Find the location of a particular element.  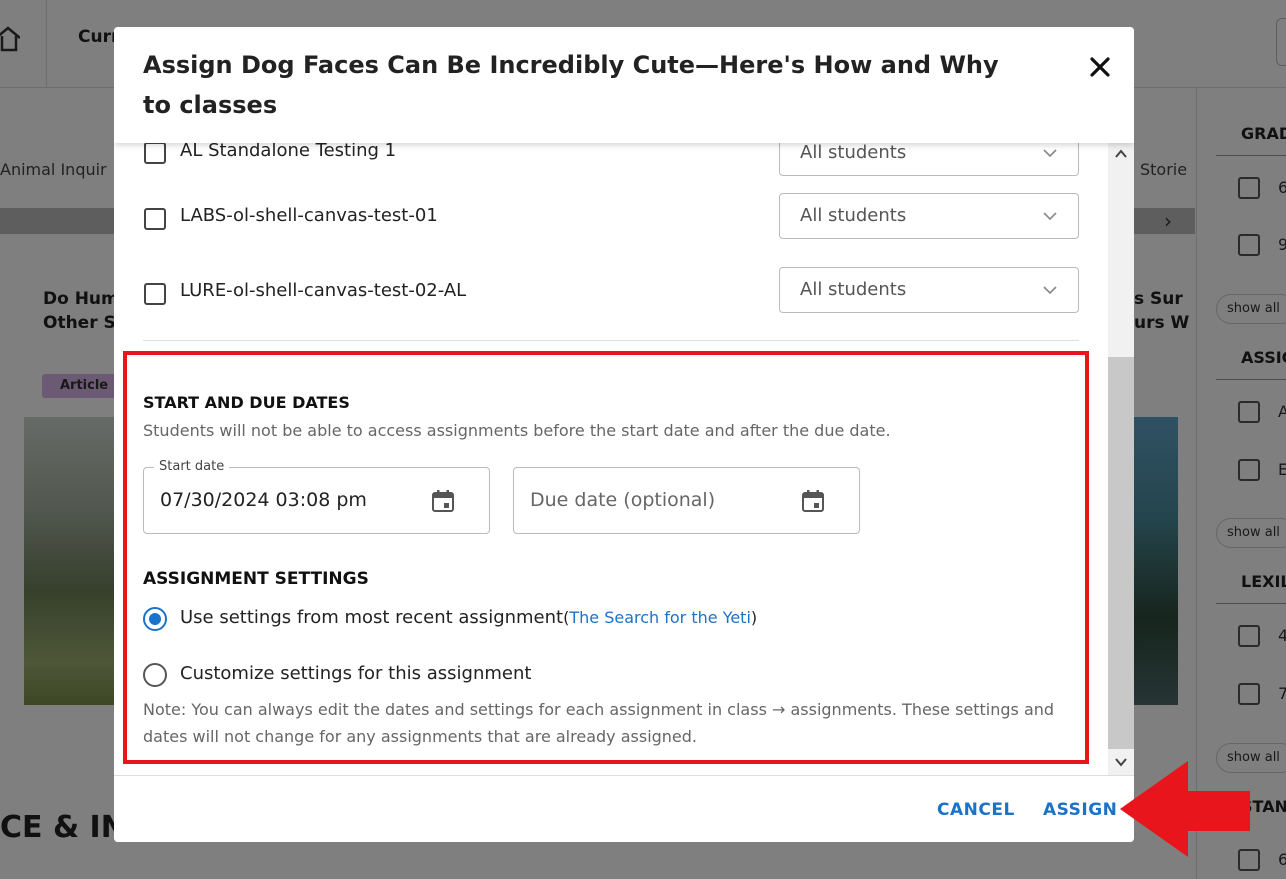

arrow-left-icon is located at coordinates (1185, 809).